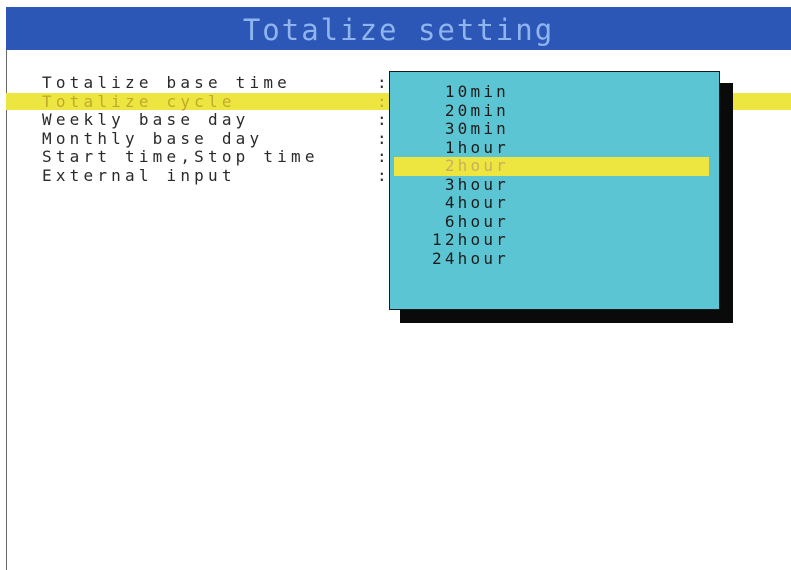 This screenshot has width=791, height=570. Describe the element at coordinates (166, 82) in the screenshot. I see `setting-label: Totalize base time` at that location.